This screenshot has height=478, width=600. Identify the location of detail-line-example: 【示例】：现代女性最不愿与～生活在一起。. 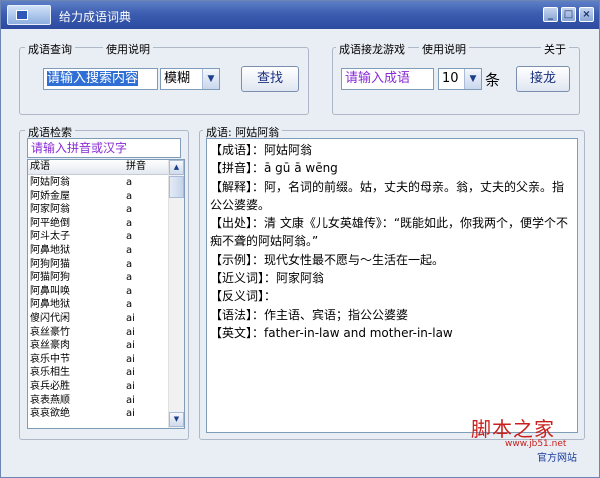
(327, 259).